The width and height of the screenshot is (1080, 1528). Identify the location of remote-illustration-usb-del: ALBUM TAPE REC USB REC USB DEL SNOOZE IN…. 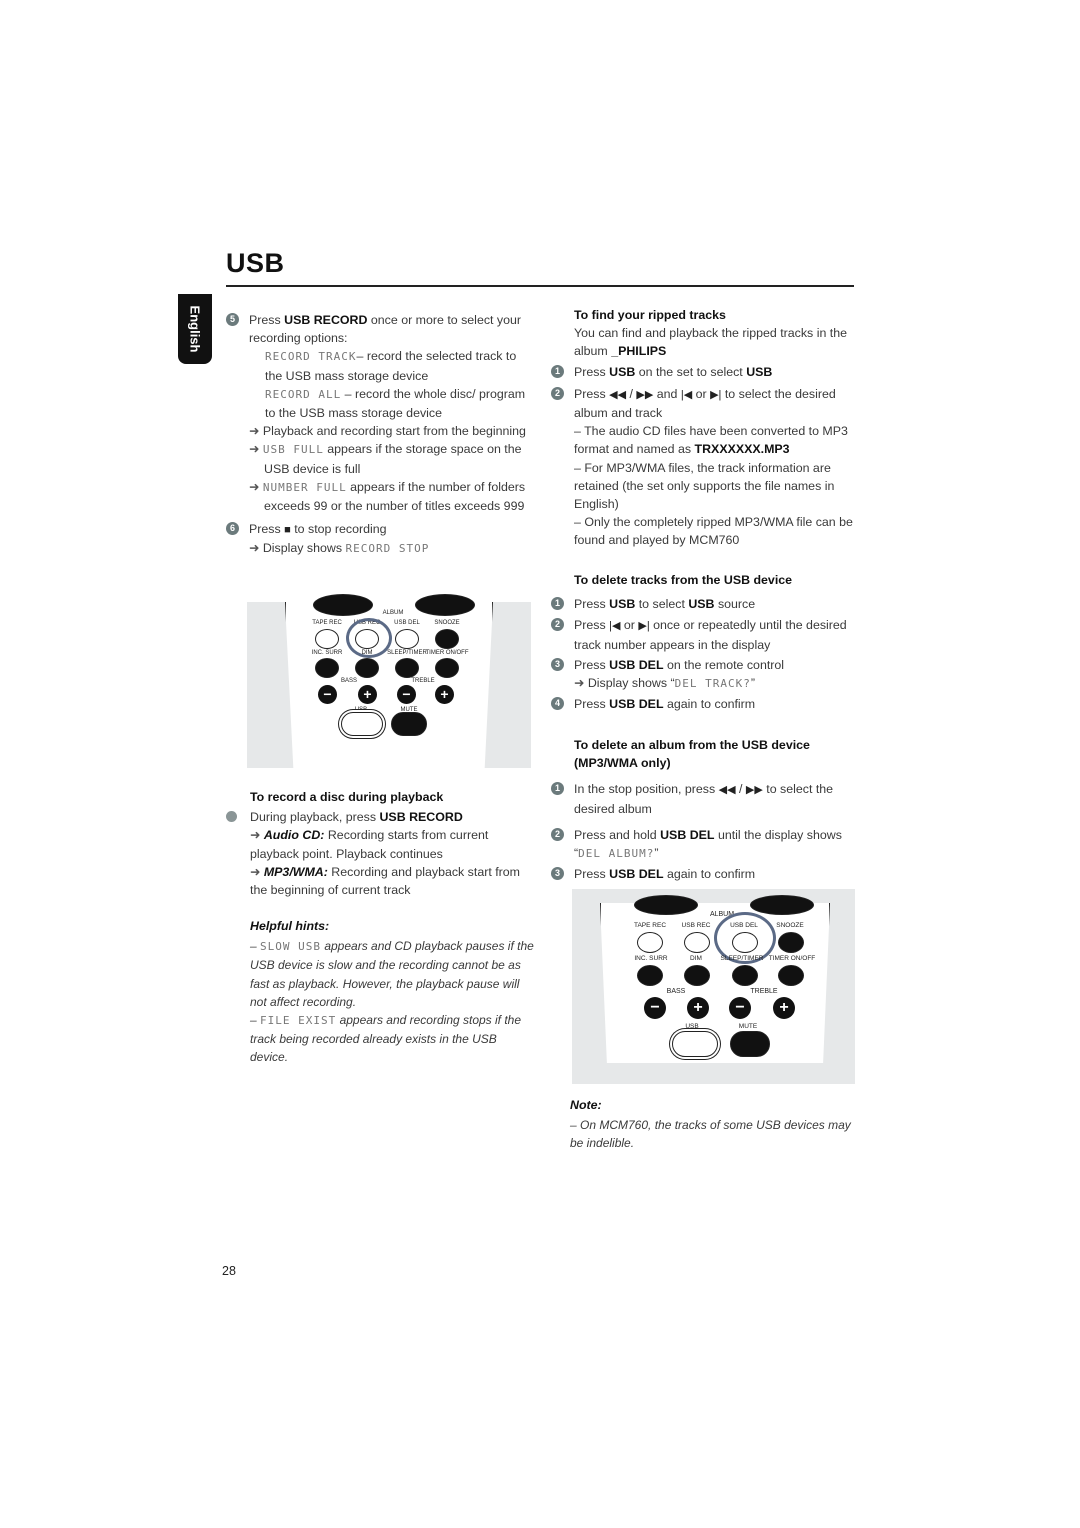
(713, 986).